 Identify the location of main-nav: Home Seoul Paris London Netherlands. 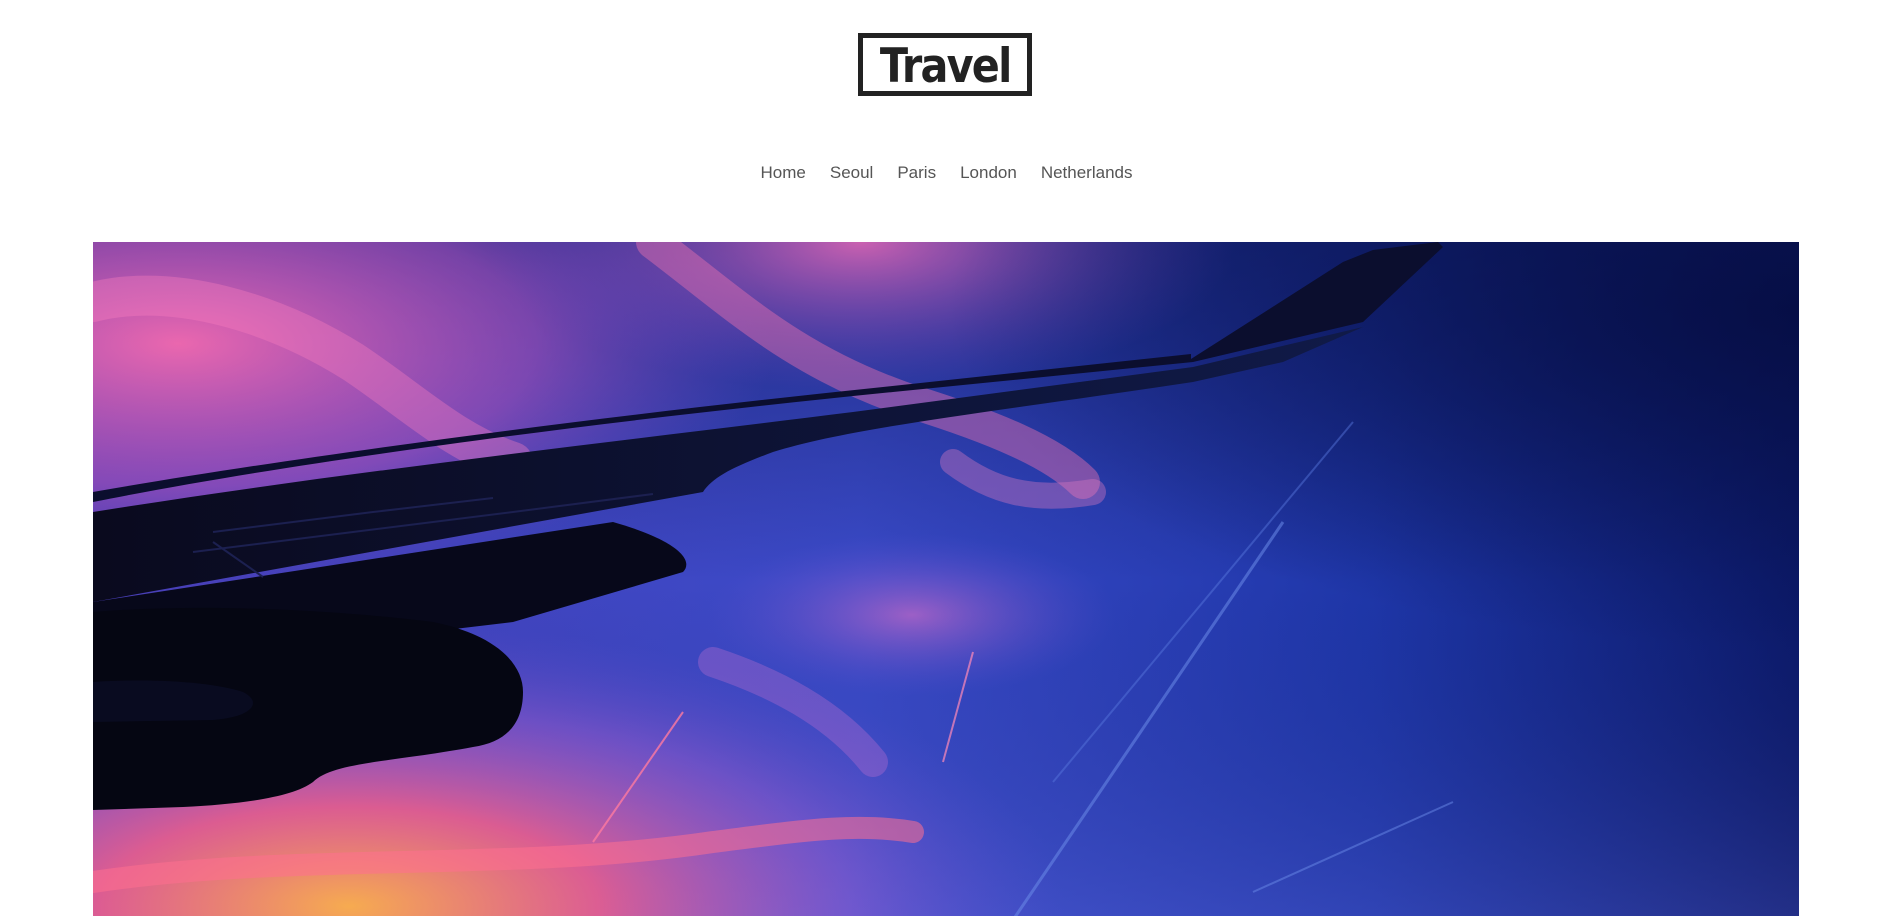
(946, 173).